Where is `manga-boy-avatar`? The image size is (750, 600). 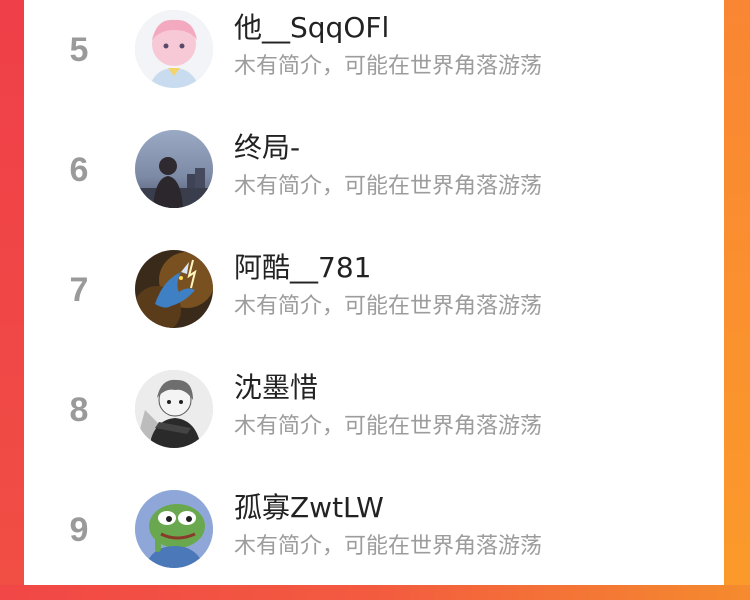
manga-boy-avatar is located at coordinates (174, 409).